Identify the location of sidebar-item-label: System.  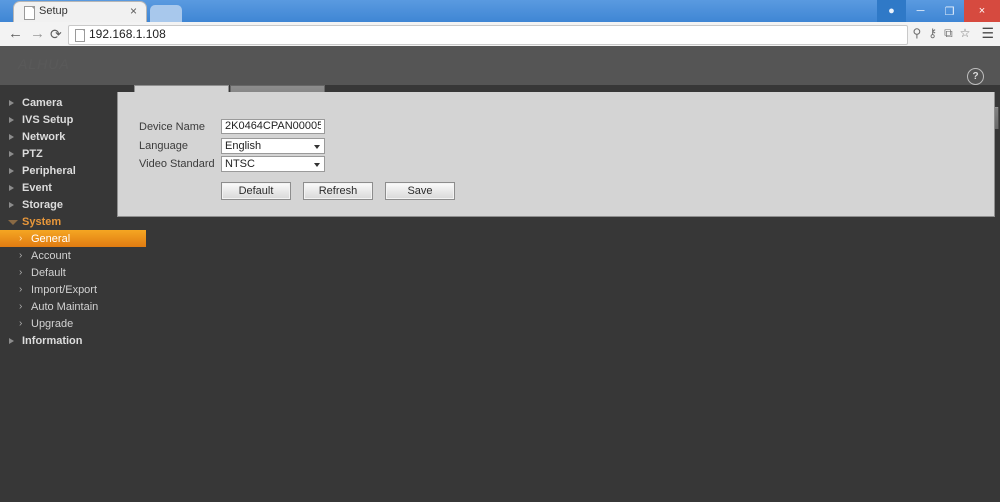
(42, 221).